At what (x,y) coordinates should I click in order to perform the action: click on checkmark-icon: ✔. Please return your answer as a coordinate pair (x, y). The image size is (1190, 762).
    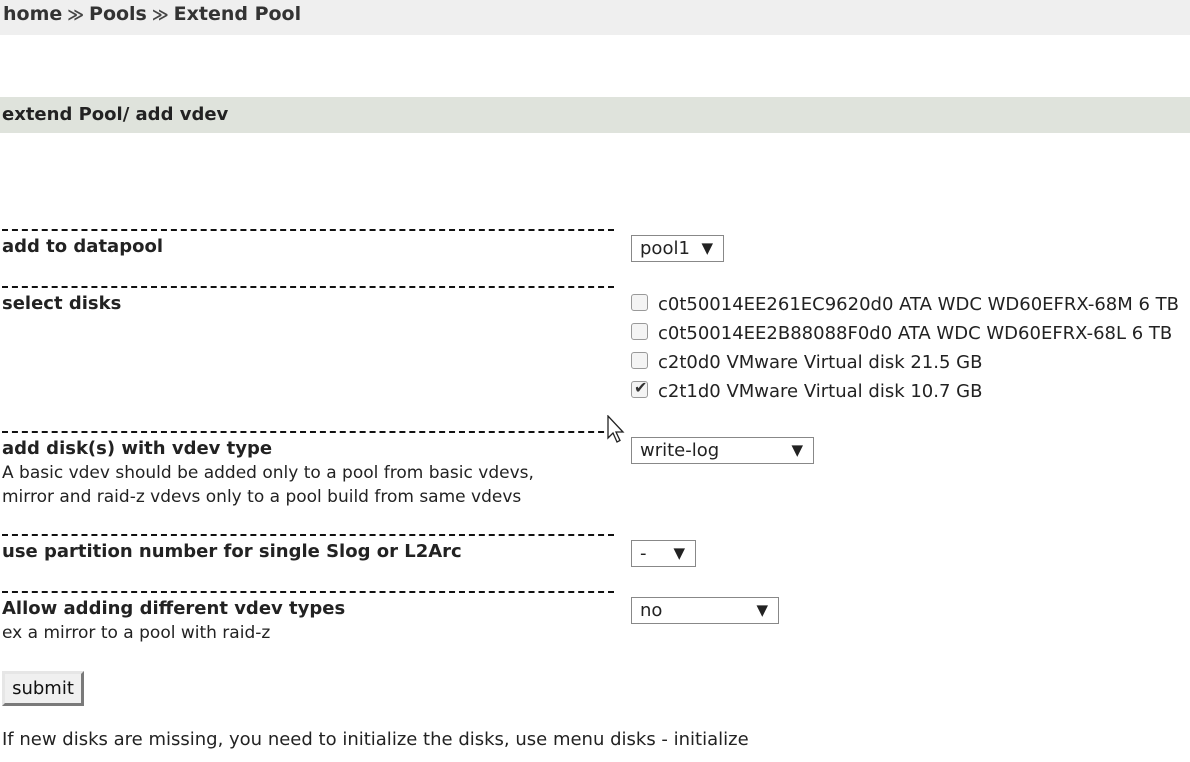
    Looking at the image, I should click on (641, 387).